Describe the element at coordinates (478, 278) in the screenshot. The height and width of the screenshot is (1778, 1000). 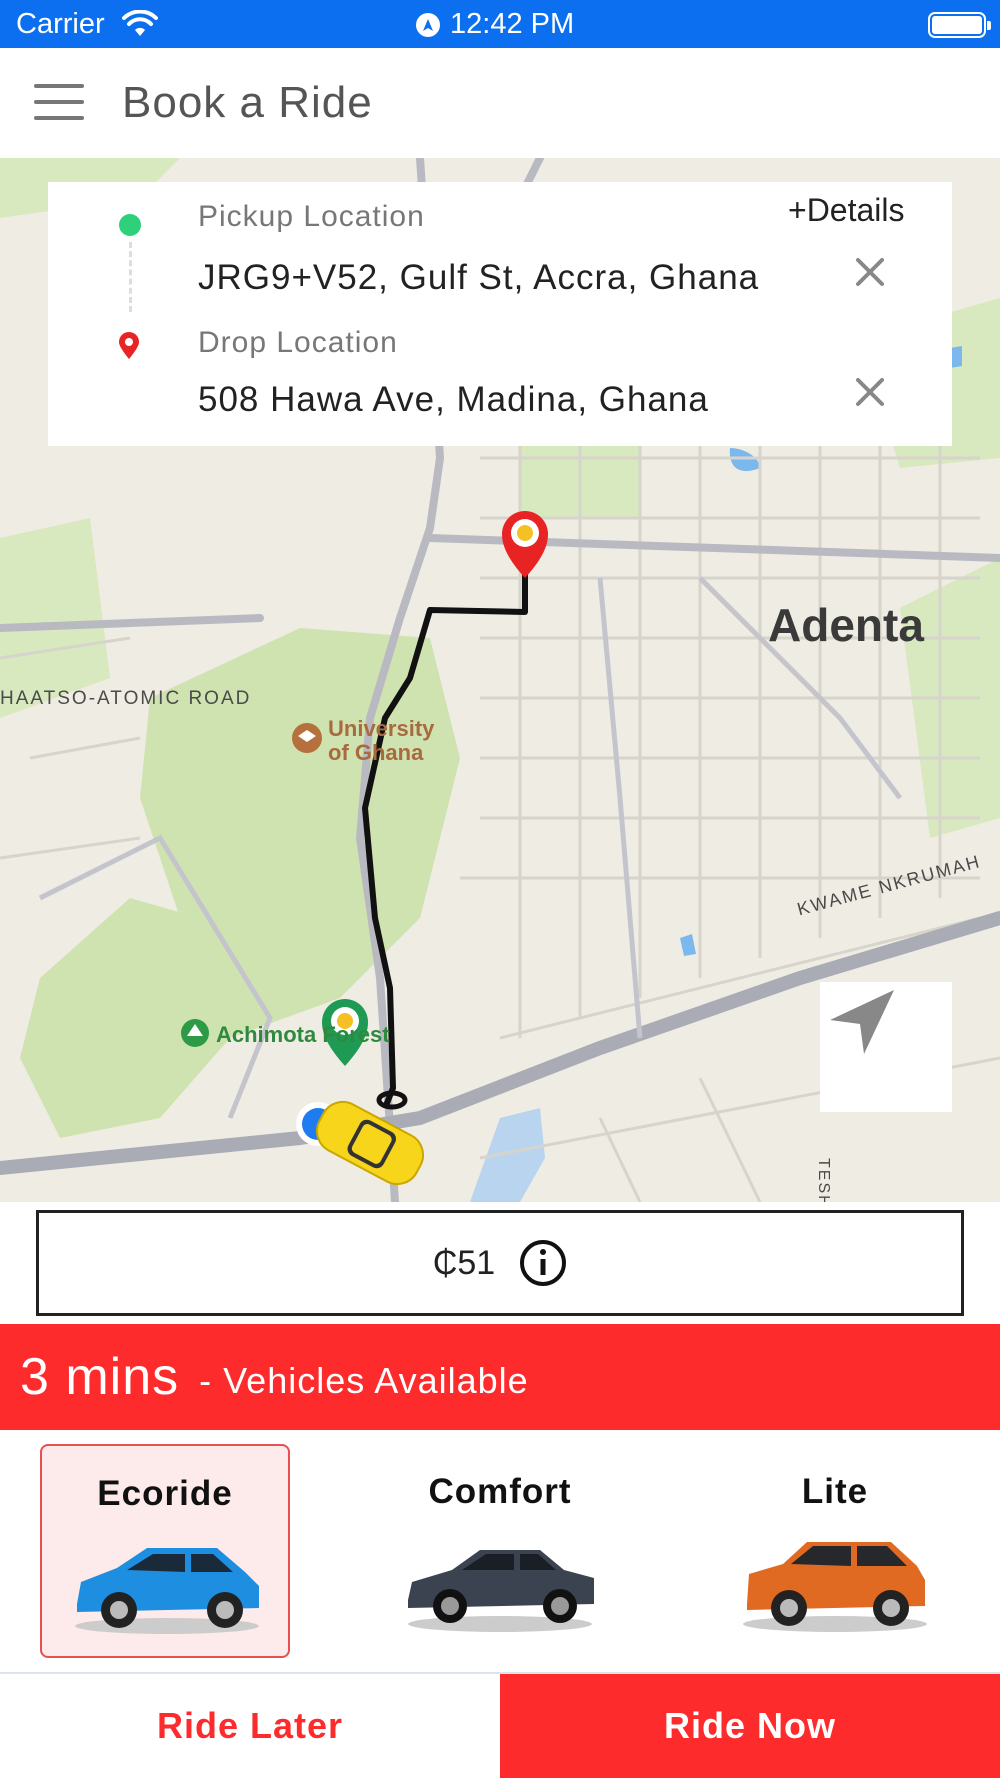
I see `pickup-location-field: JRG9+V52, Gulf St, Accra, Ghana` at that location.